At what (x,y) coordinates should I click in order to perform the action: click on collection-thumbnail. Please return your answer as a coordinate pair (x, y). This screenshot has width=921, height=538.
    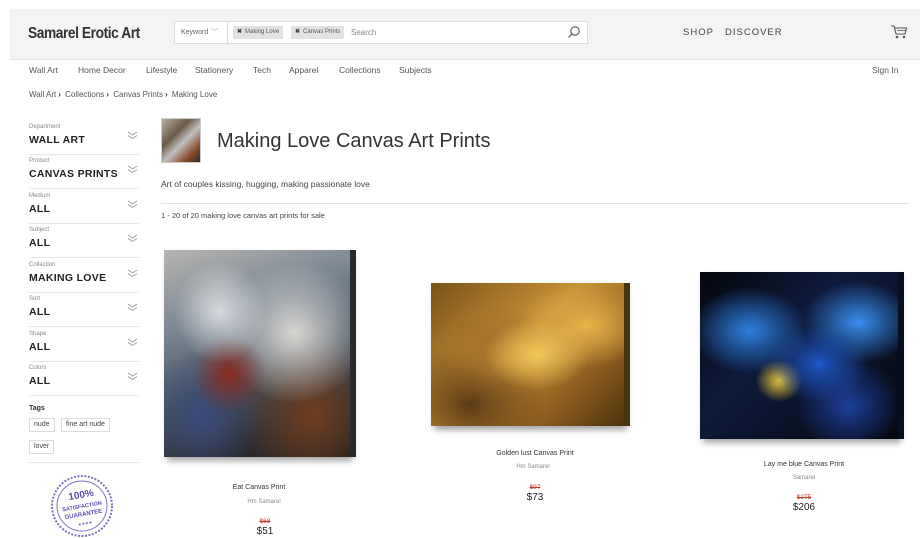
    Looking at the image, I should click on (181, 140).